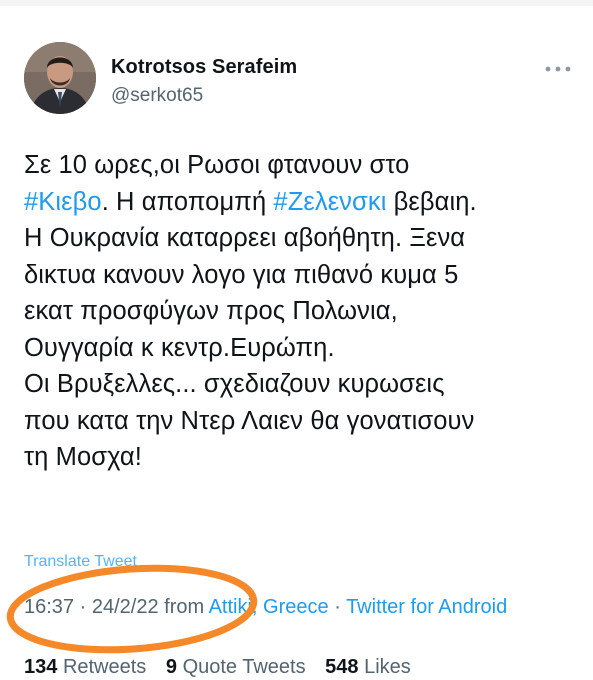  What do you see at coordinates (179, 347) in the screenshot?
I see `tweet-line: Ουγγαρία κ κεντρ.Ευρώπη.` at bounding box center [179, 347].